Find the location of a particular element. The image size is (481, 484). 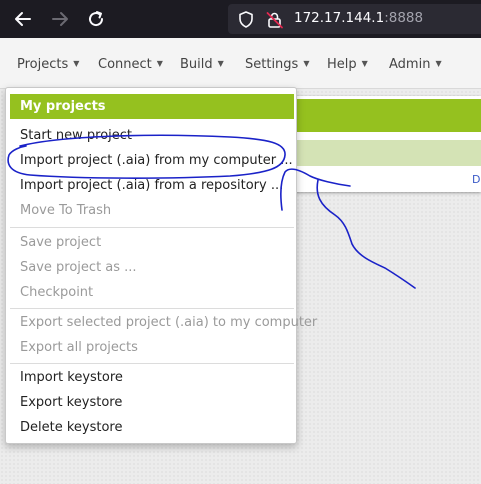

back-arrow-icon is located at coordinates (23, 19).